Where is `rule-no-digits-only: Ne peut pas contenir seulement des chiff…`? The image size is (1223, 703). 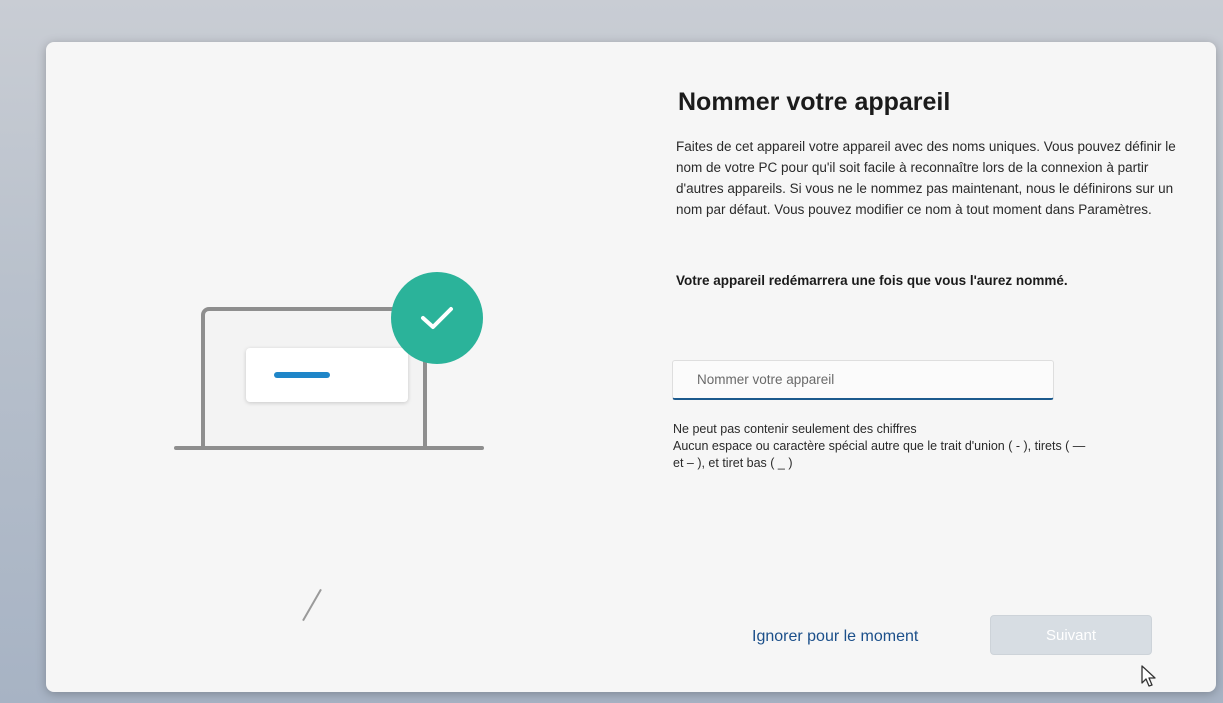 rule-no-digits-only: Ne peut pas contenir seulement des chiff… is located at coordinates (795, 429).